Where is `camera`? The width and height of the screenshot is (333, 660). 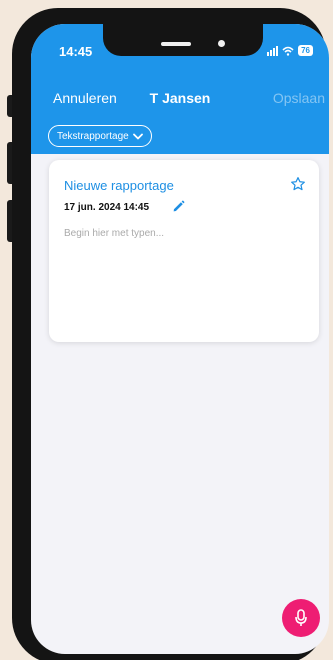 camera is located at coordinates (221, 43).